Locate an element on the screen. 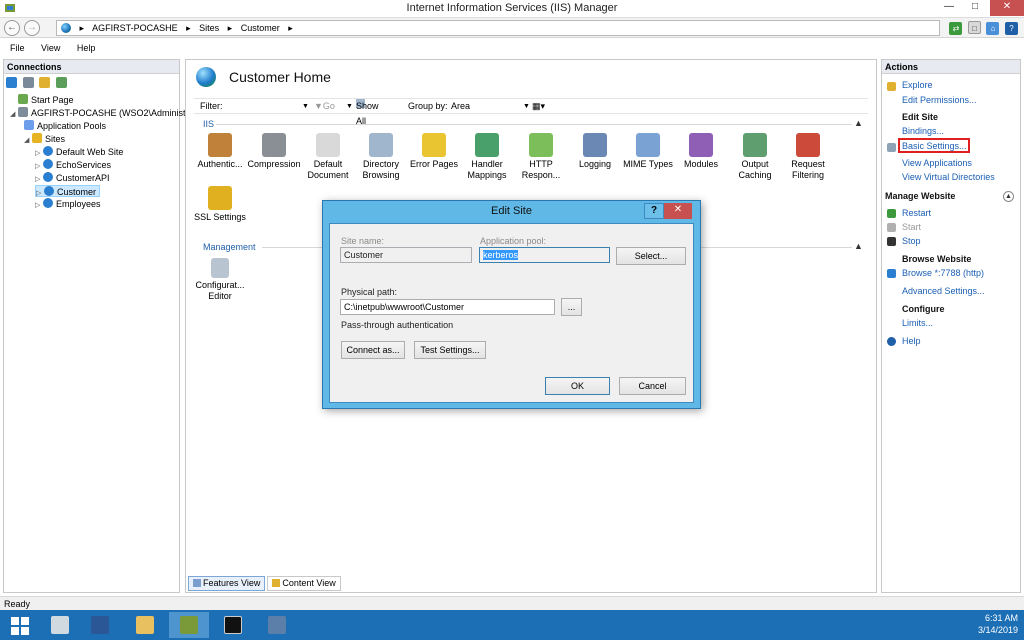 The height and width of the screenshot is (640, 1024). forward-button: → is located at coordinates (32, 28).